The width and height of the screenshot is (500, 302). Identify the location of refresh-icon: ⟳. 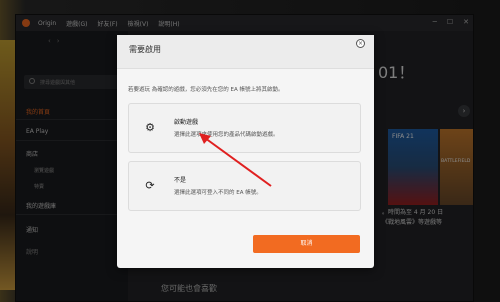
(150, 185).